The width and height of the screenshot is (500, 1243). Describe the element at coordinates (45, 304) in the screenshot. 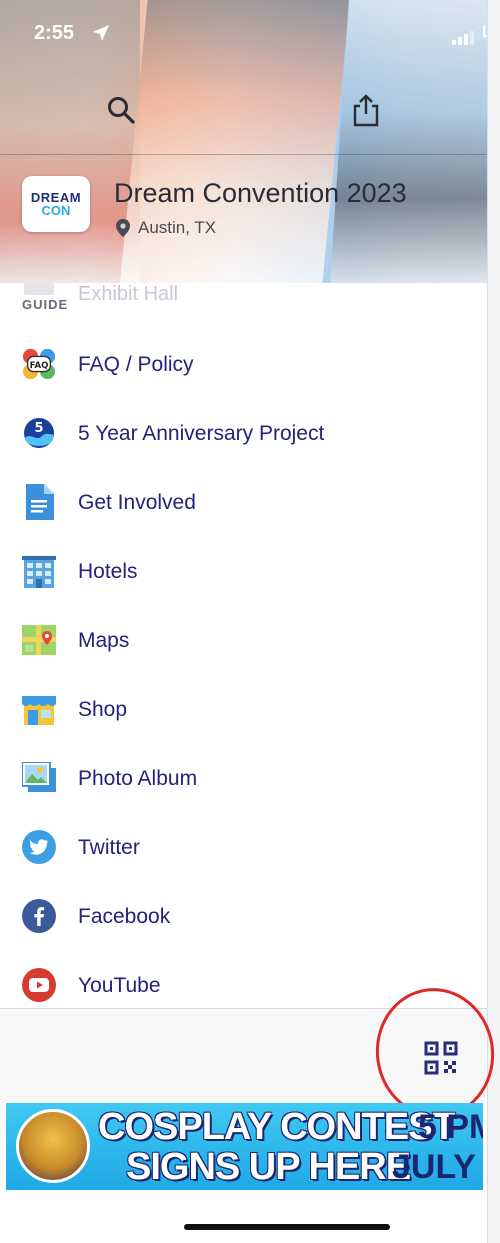

I see `section-label-guide: GUIDE` at that location.